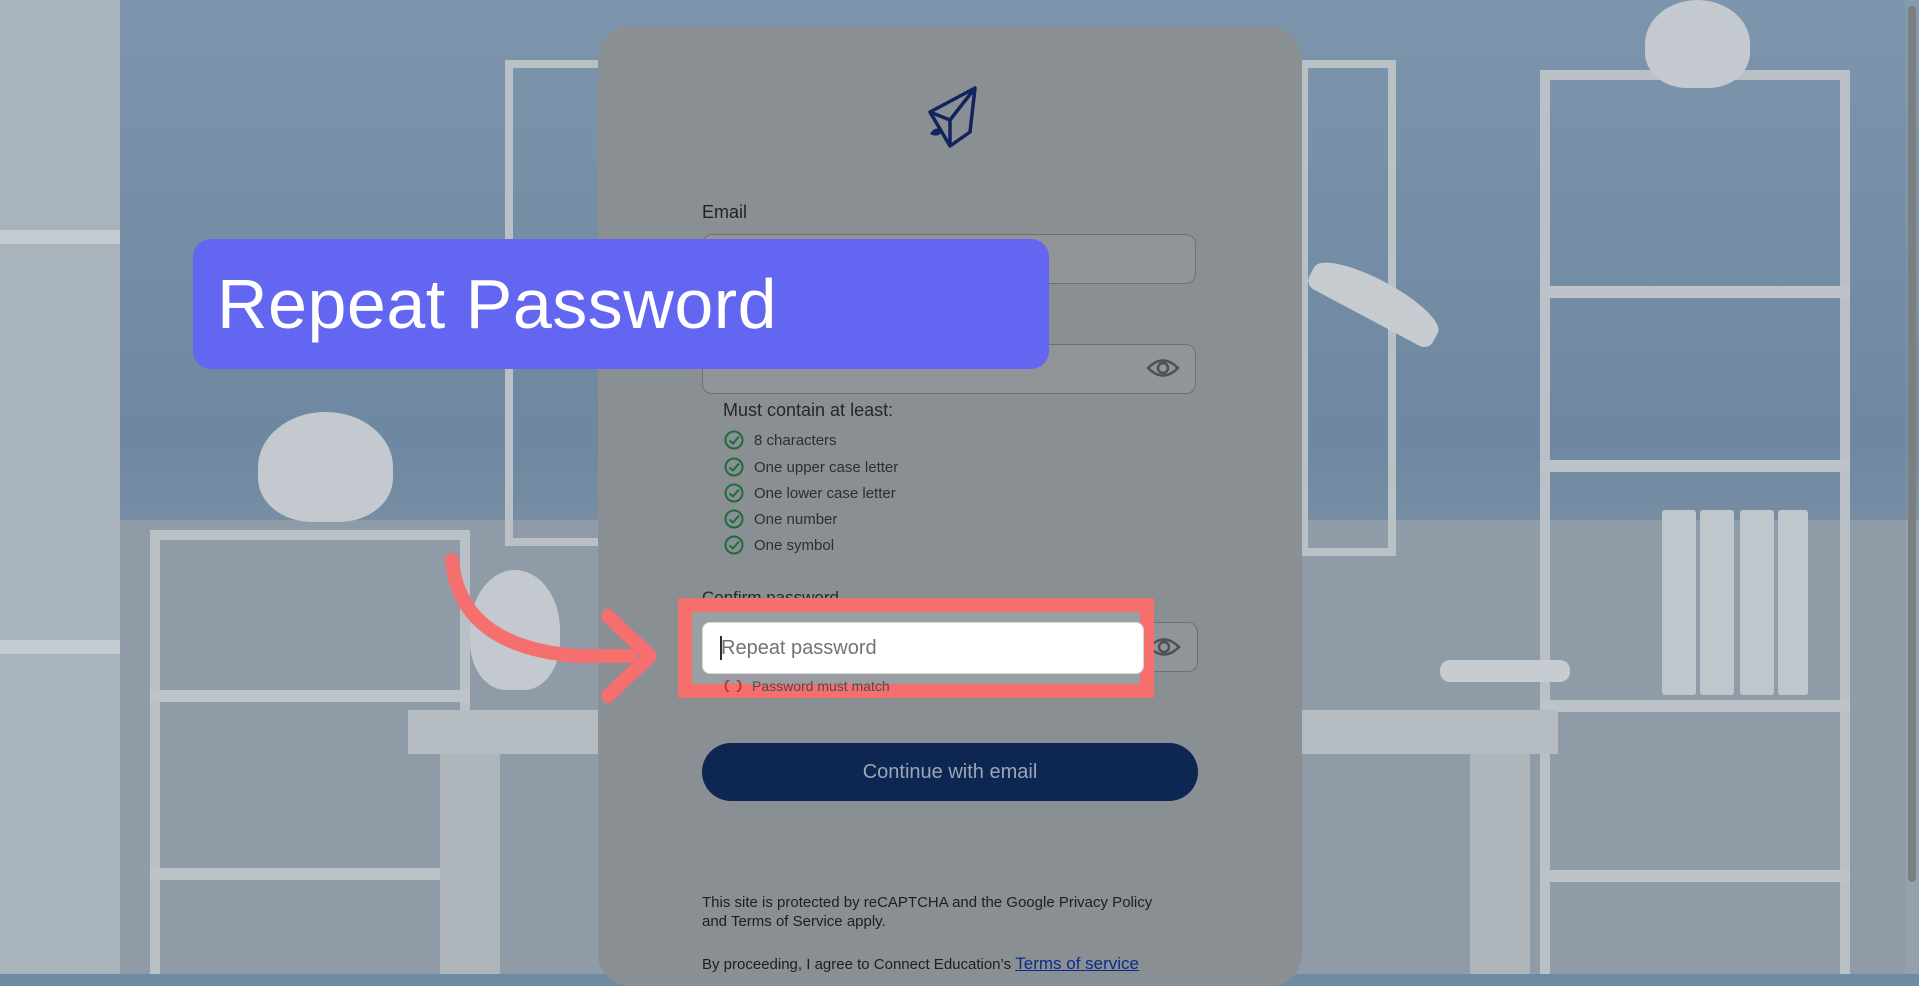 This screenshot has width=1919, height=986. What do you see at coordinates (808, 410) in the screenshot?
I see `password-rules-title: Must contain at least:` at bounding box center [808, 410].